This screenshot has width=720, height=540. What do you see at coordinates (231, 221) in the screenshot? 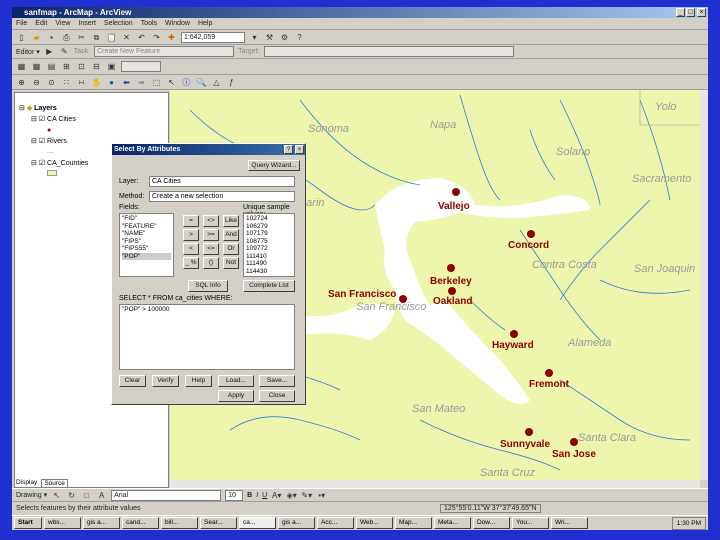
I see `op-like: Like` at bounding box center [231, 221].